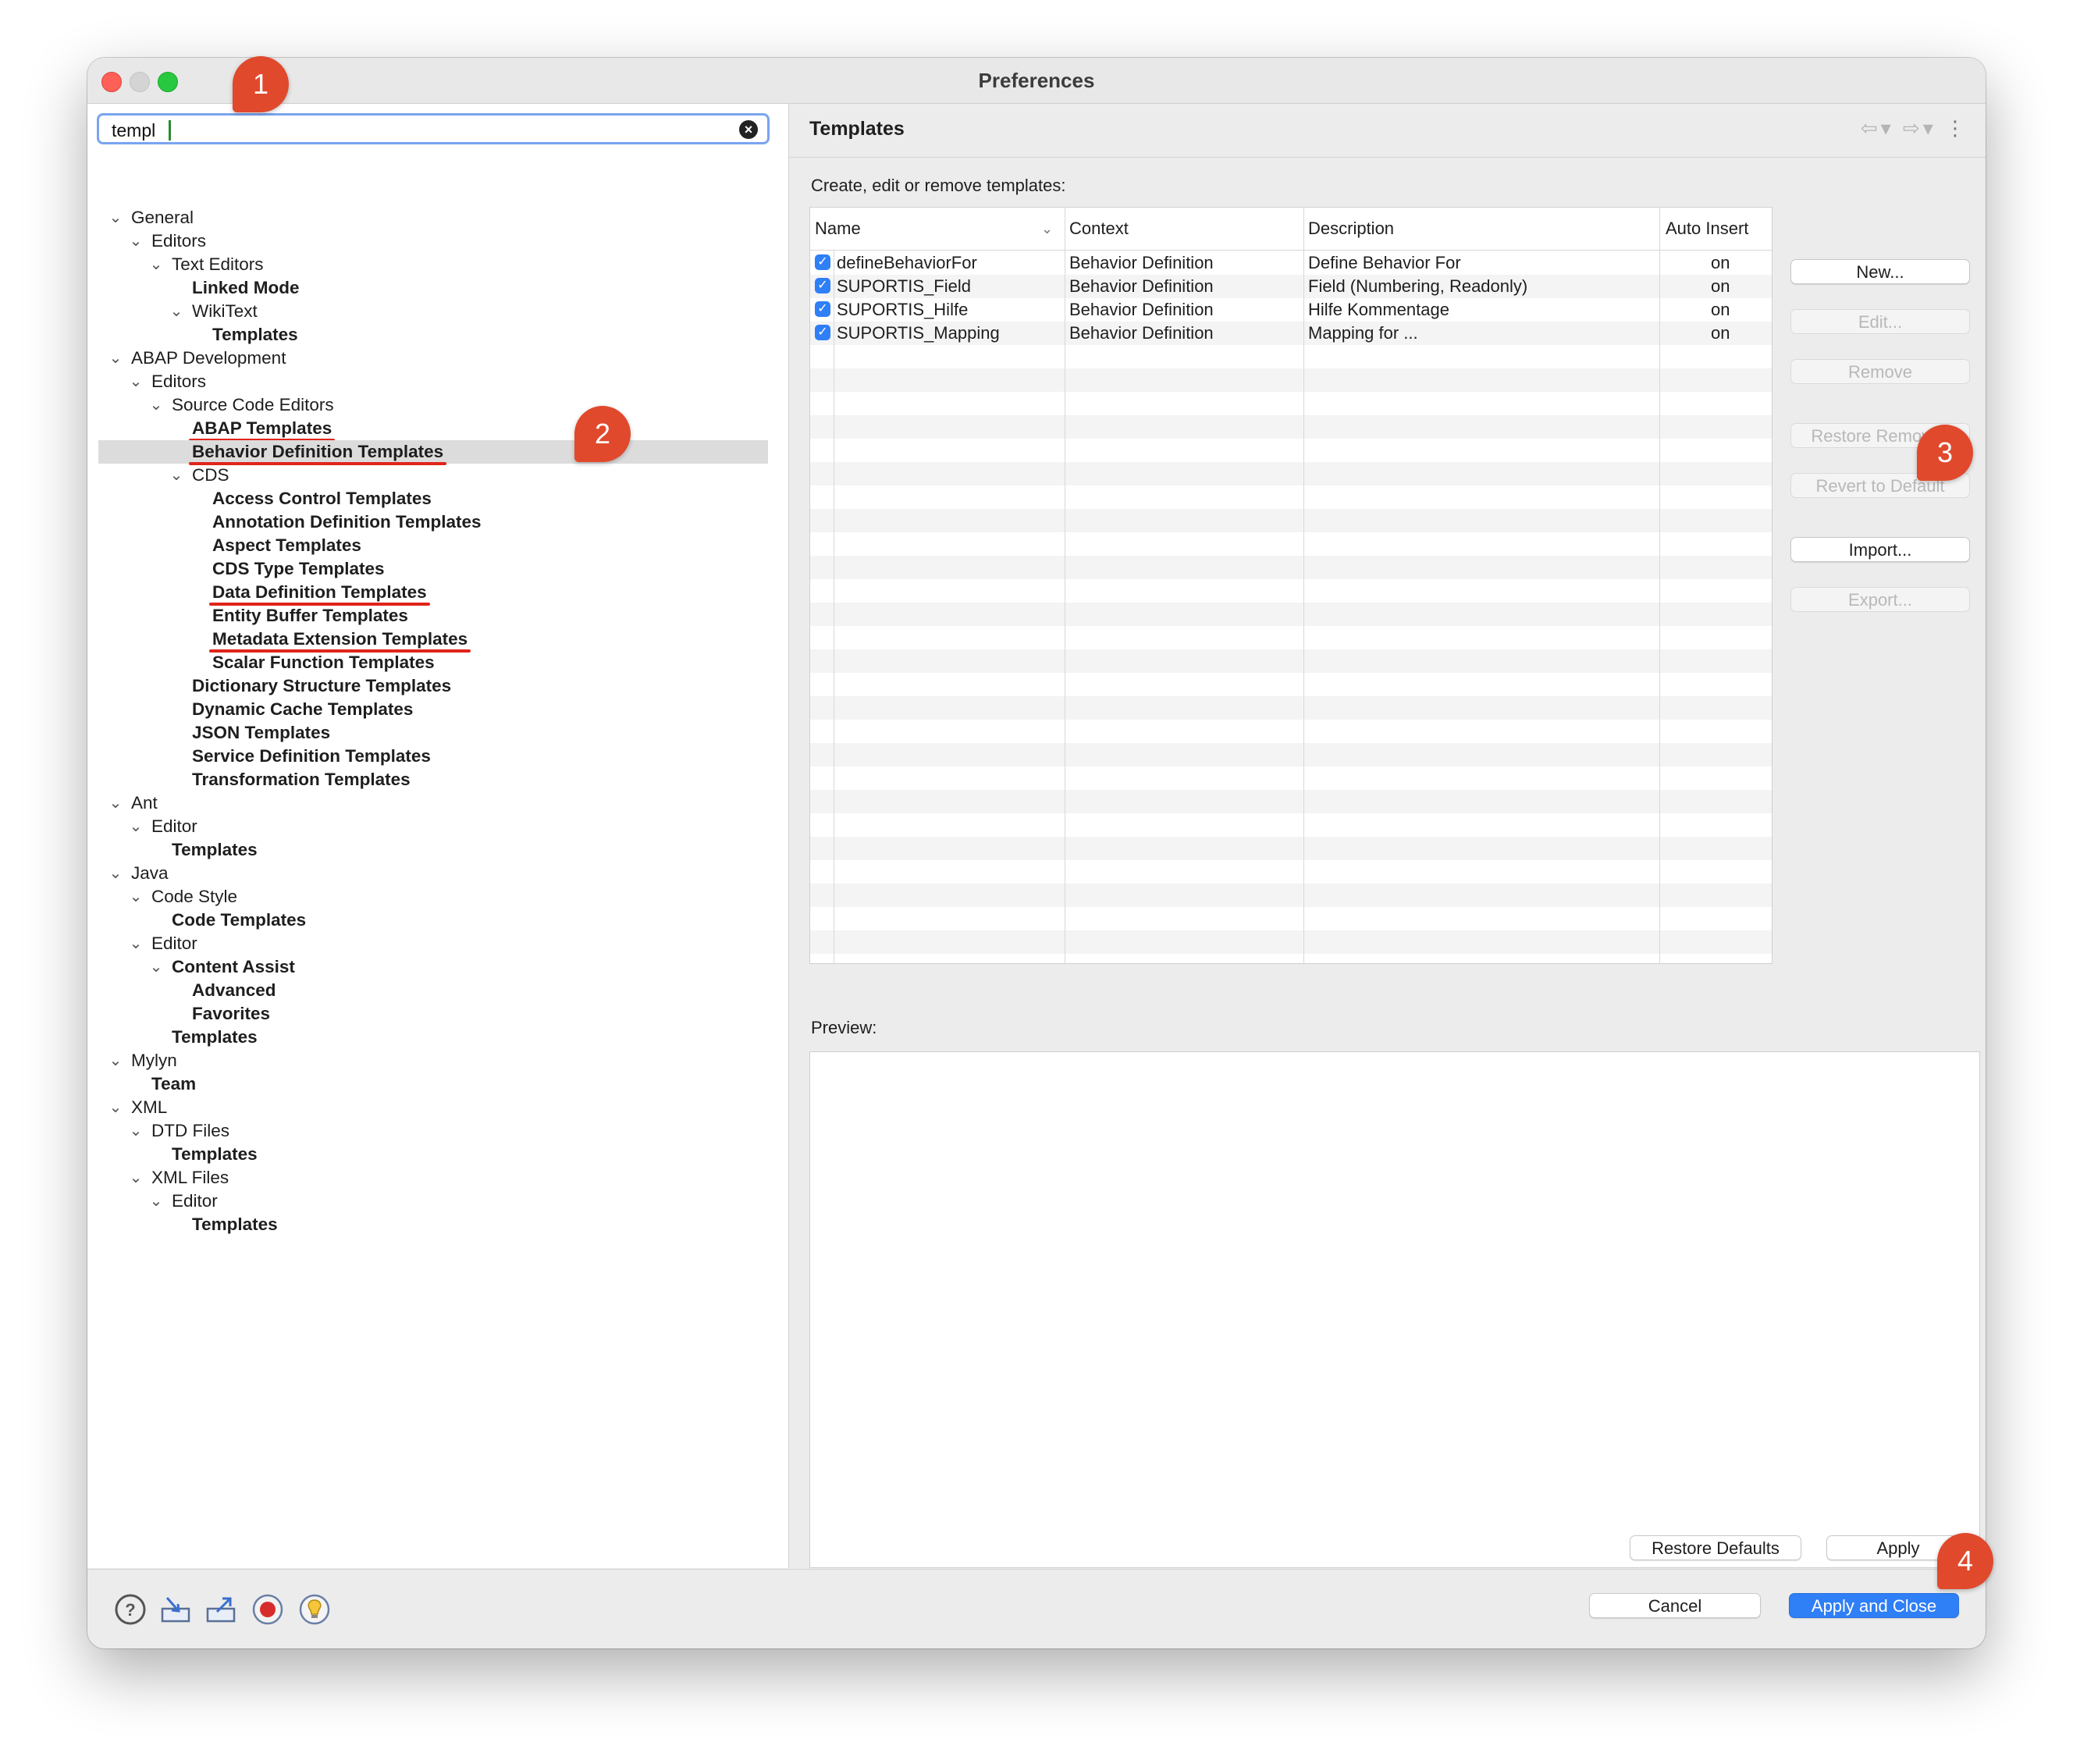  I want to click on tree-item: JSON Templates, so click(433, 733).